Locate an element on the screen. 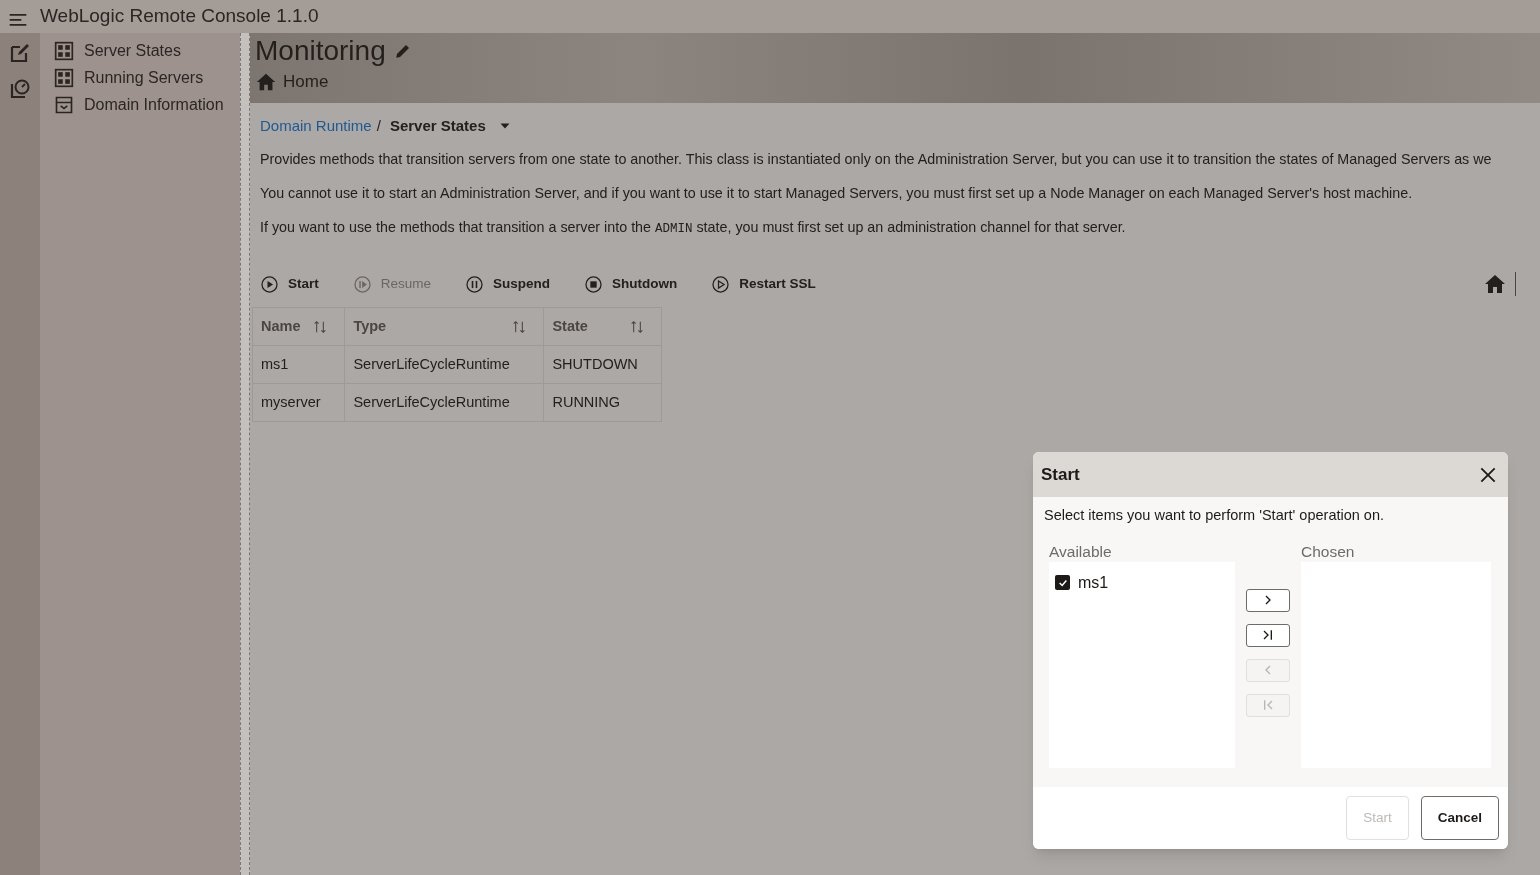 This screenshot has height=875, width=1540. nav-item: Running Servers is located at coordinates (147, 77).